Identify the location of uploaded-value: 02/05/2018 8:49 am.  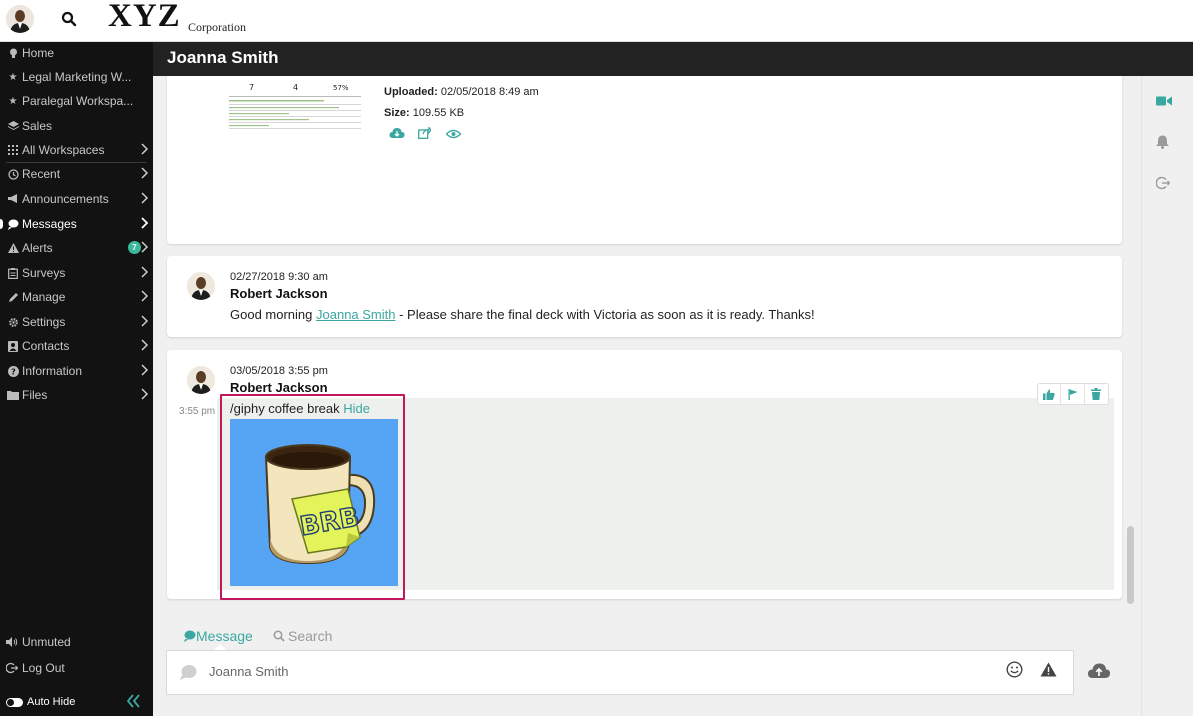
(489, 92).